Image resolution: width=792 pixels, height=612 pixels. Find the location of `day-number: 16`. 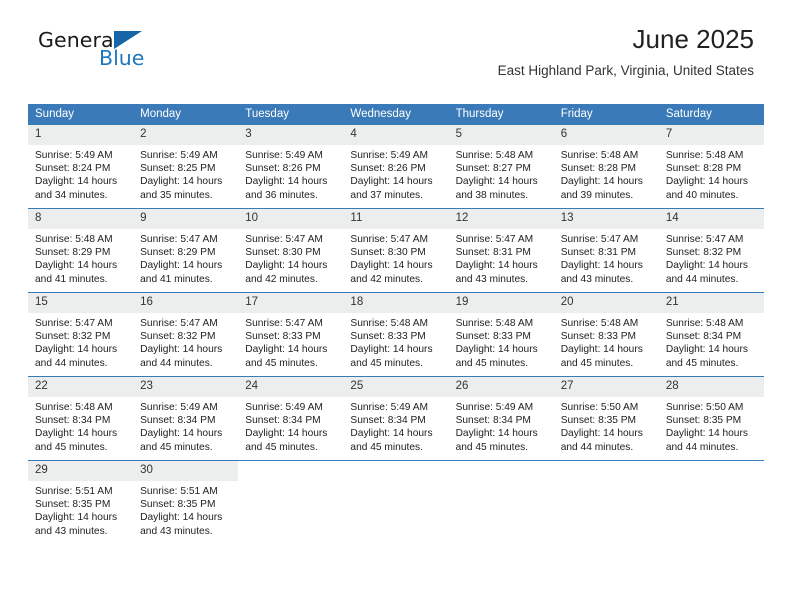

day-number: 16 is located at coordinates (186, 303).